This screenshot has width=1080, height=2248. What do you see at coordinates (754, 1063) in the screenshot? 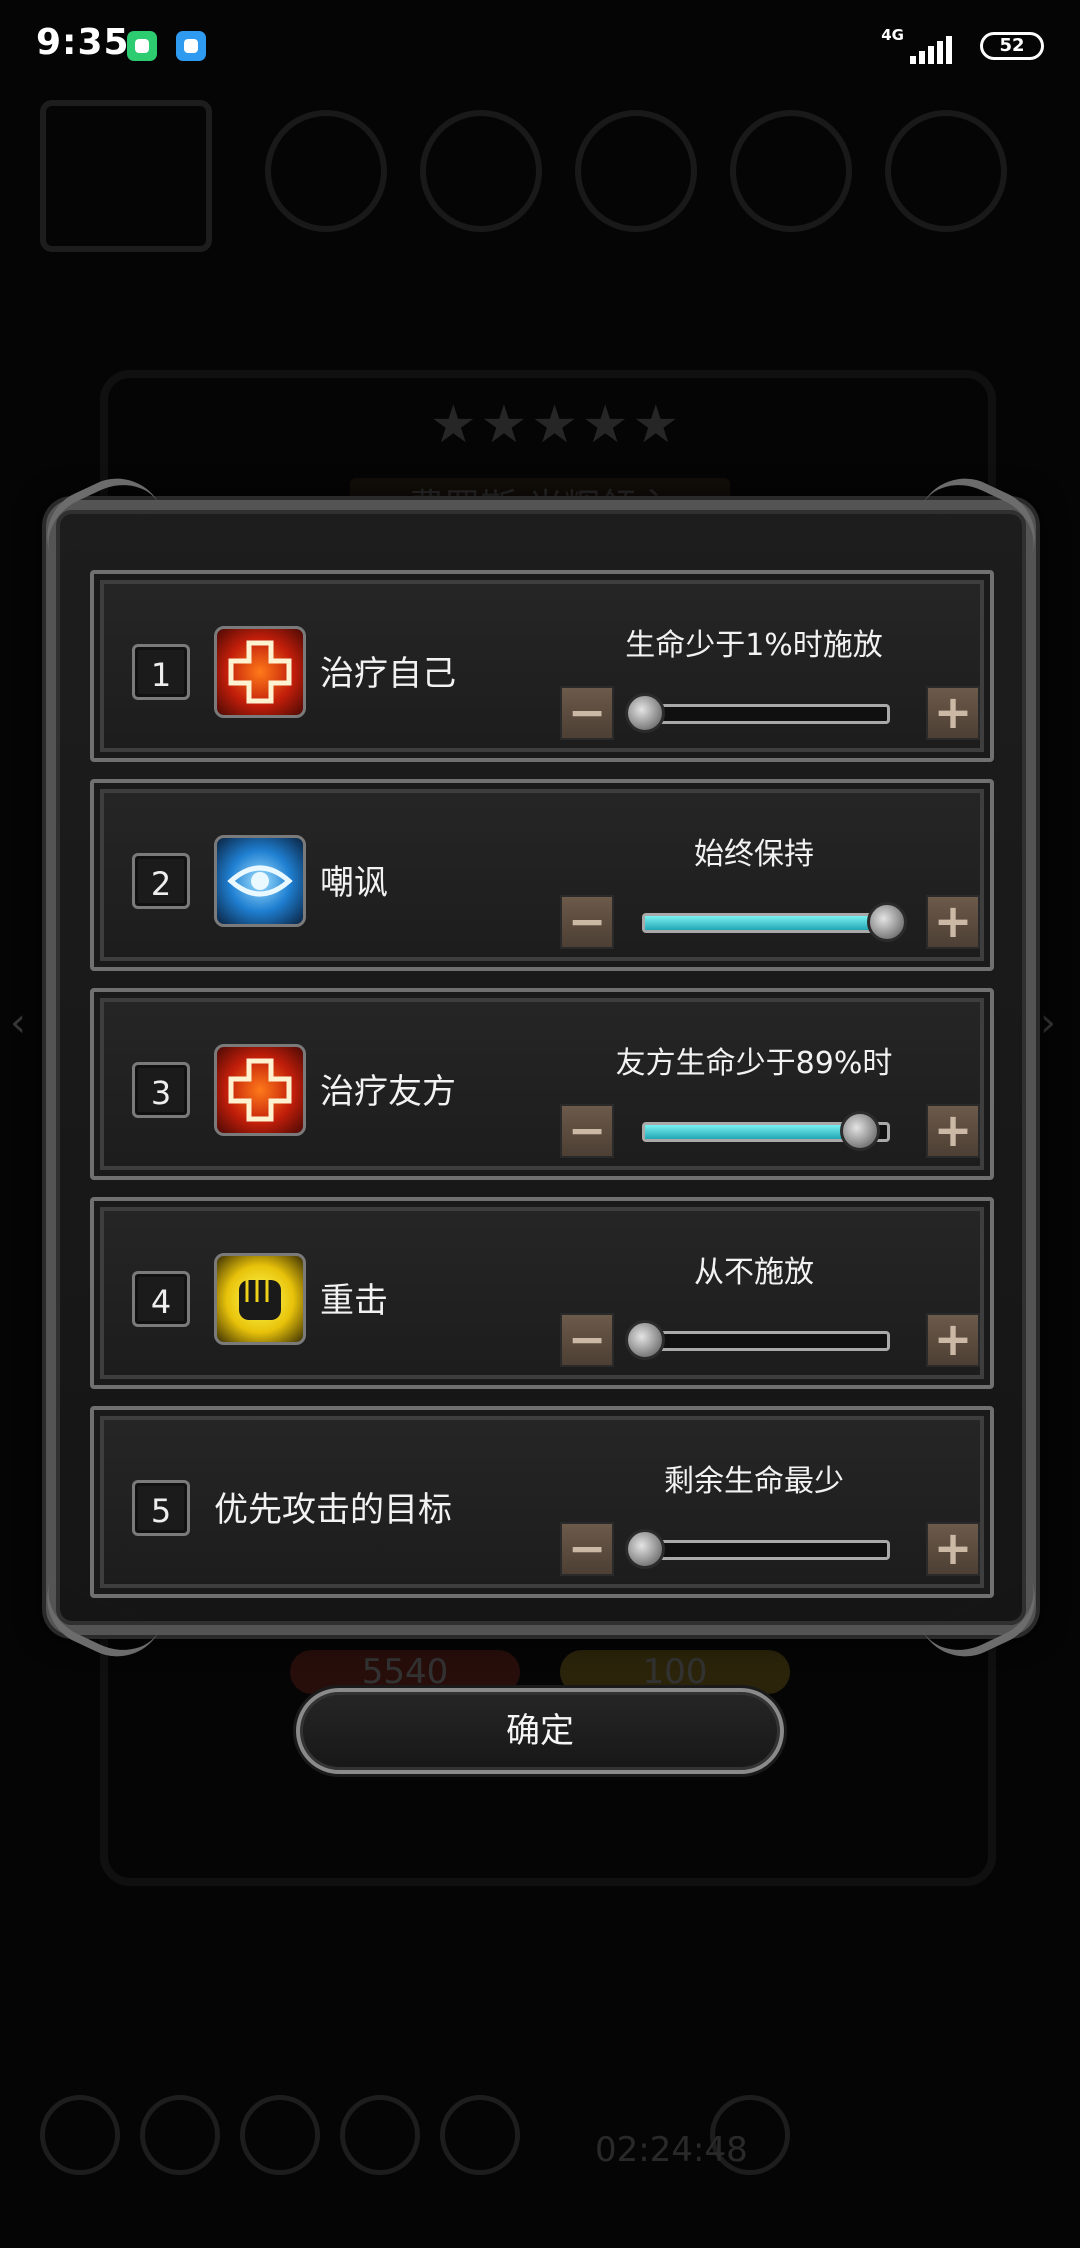
I see `cast-condition: 友方生命少于89%时` at bounding box center [754, 1063].